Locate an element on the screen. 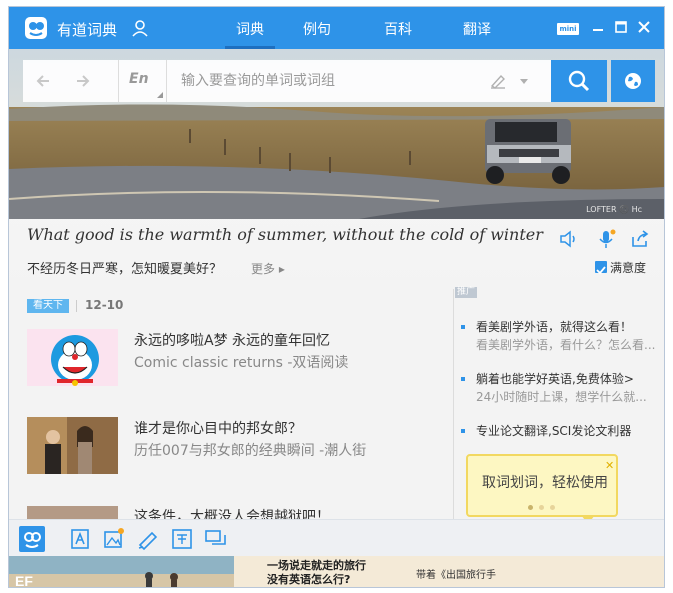 This screenshot has width=673, height=593. daily-sentence-chinese: 不经历冬日严寒，怎知暖夏美好？ is located at coordinates (125, 269).